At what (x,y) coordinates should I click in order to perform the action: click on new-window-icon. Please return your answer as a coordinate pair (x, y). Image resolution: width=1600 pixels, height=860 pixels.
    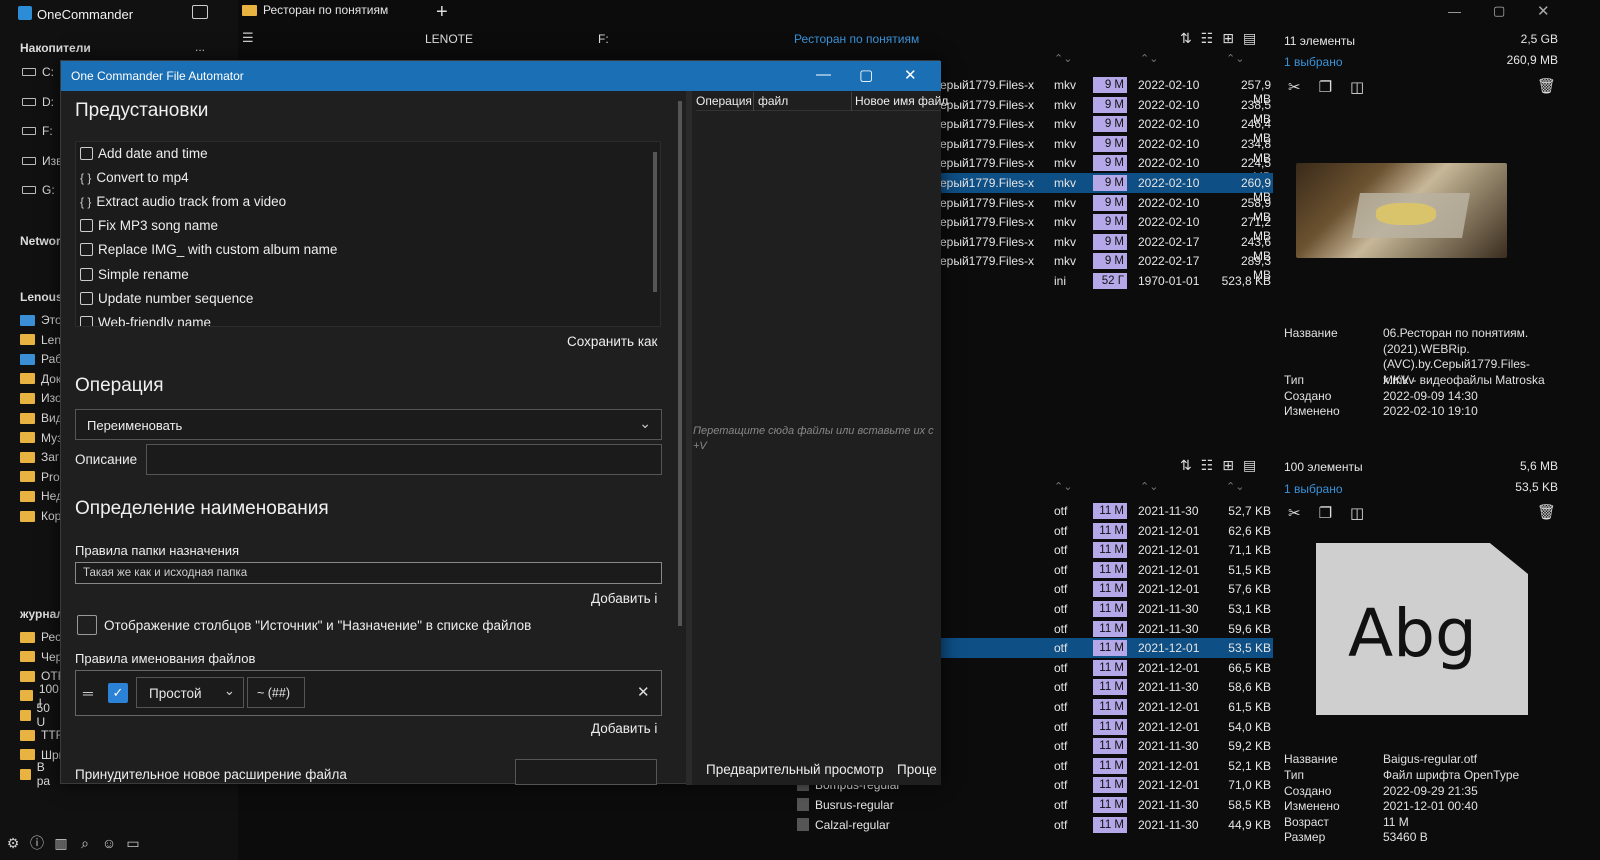
    Looking at the image, I should click on (200, 12).